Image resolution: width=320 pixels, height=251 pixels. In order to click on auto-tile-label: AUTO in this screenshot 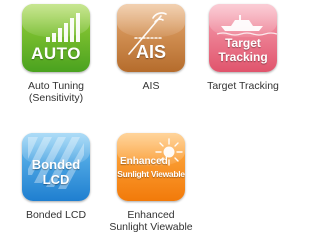, I will do `click(56, 53)`.